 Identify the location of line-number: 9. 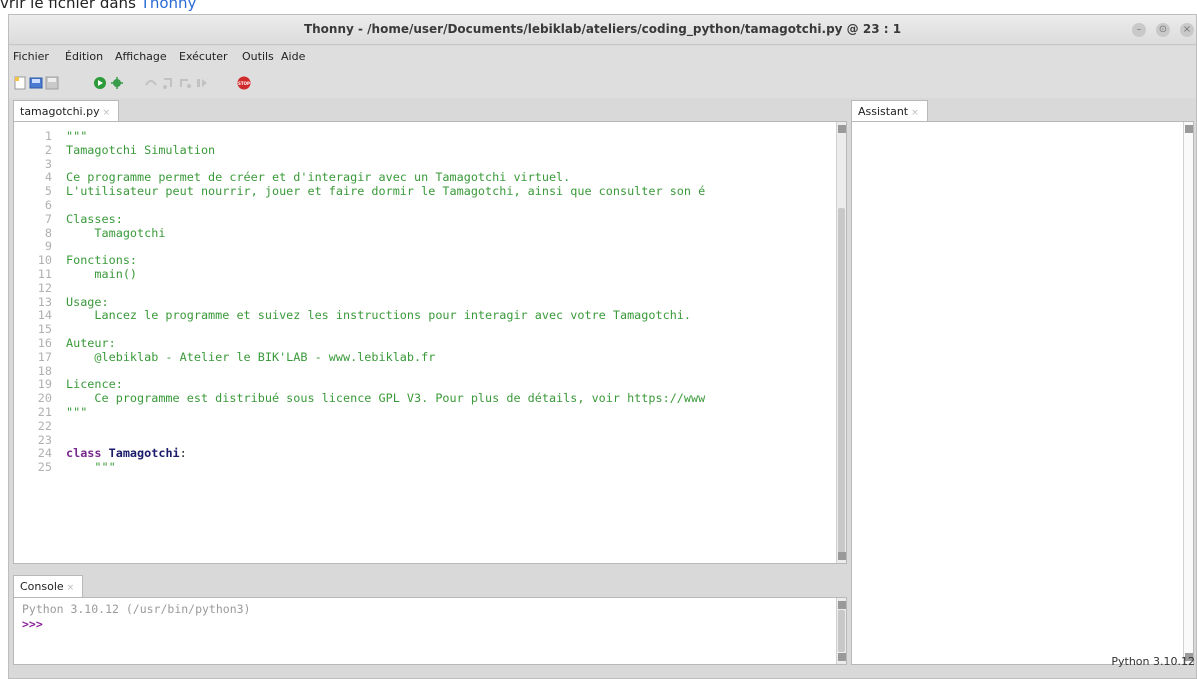
(48, 246).